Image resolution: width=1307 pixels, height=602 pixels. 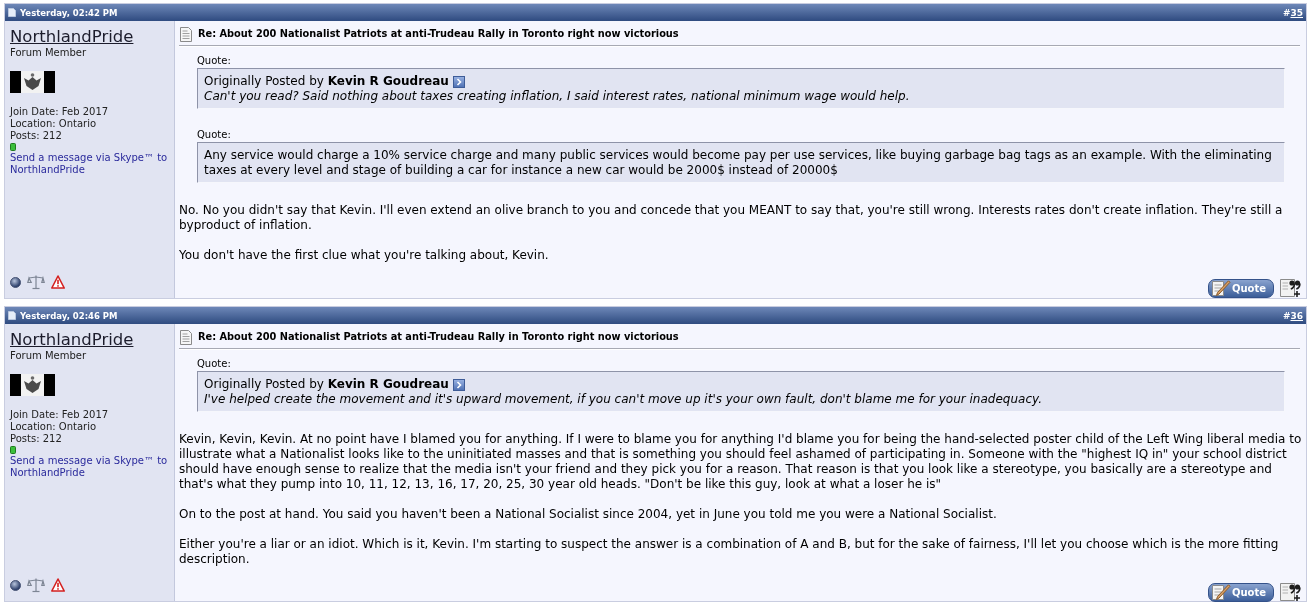 I want to click on post-text: Kevin, Kevin, Kevin. At no point have I blamed you for anything. If I were to blame you for anything I'd blame you for being the hand-selected poster child of the Left Wing liberal media to illustrate what a Nationalist looks like to the uninitiated masses and that is something you should feel ashamed of participating in. Someone with the "highest IQ in" your school district should have enough sense to realize that the media isn't your friend and they pick you for a reason. That reason is that you look like a stereotype, you basically are a stereotype and that's what they pump into 10, 11, 12, 13, 16, 17, 20, 25, 30 year old heads. "Don't be like this guy, look at what a loser he is", so click(x=740, y=462).